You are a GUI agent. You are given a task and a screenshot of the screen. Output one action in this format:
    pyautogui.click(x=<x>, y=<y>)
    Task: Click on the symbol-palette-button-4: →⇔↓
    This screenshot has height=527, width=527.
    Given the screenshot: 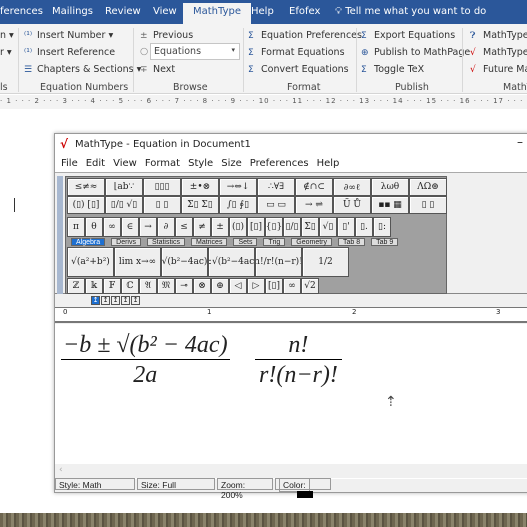 What is the action you would take?
    pyautogui.click(x=238, y=187)
    